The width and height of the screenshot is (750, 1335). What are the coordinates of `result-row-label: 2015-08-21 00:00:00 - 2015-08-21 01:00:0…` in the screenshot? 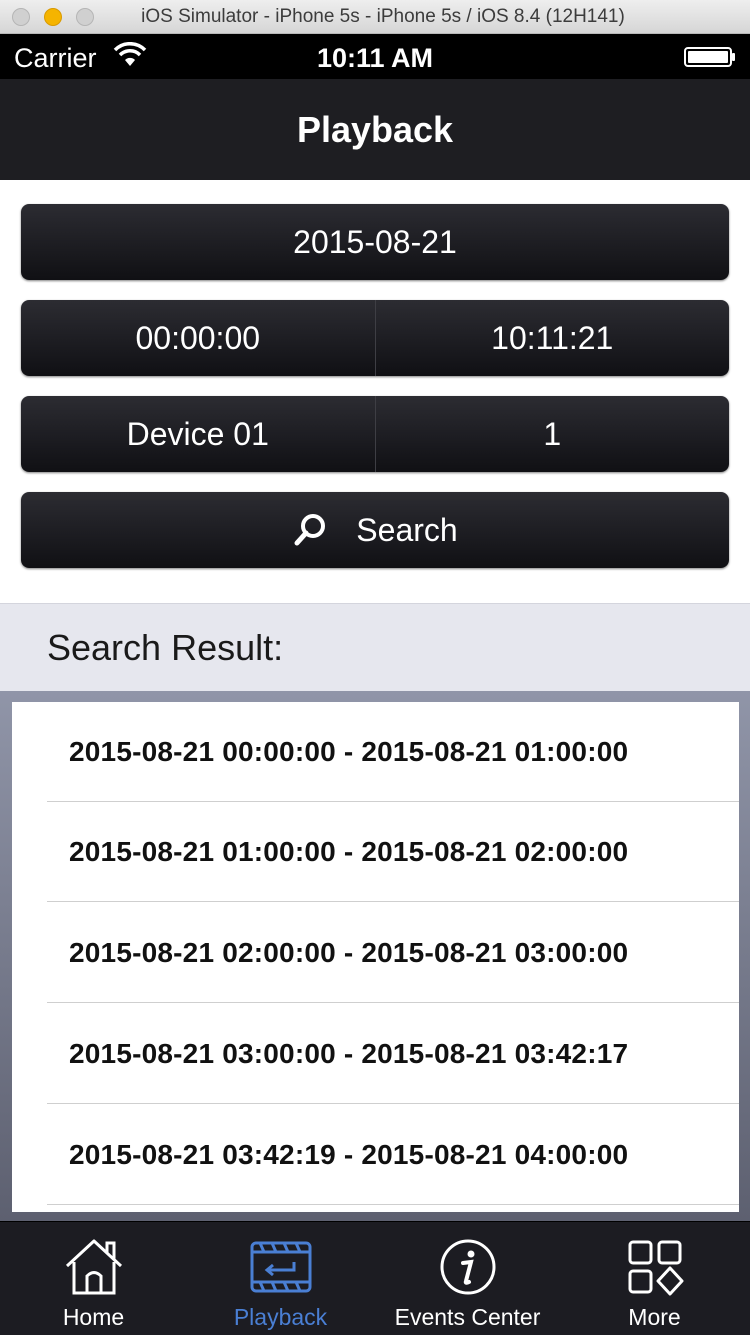 It's located at (349, 751).